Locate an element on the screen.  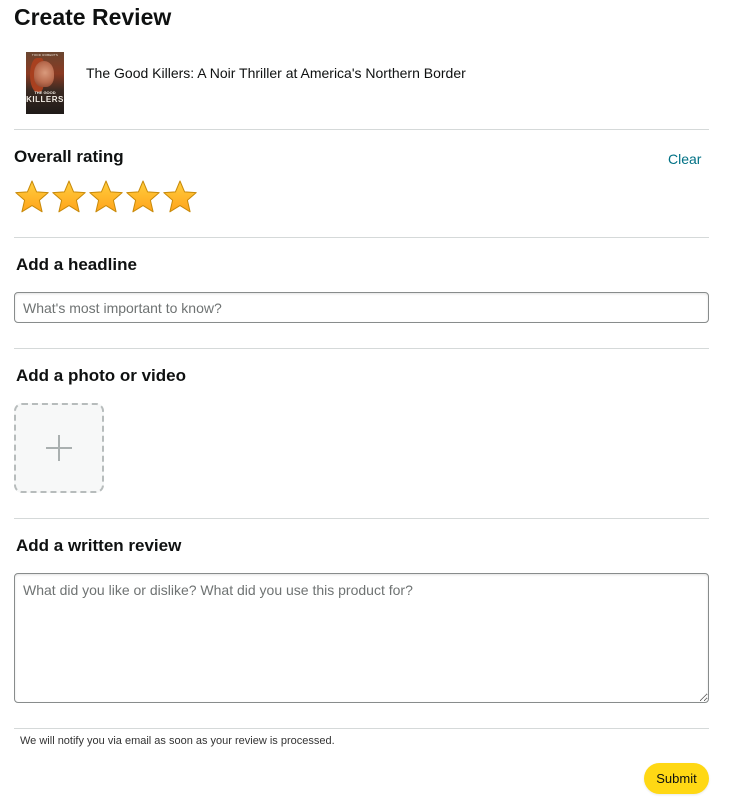
cover-title-line2: KILLERS is located at coordinates (45, 99).